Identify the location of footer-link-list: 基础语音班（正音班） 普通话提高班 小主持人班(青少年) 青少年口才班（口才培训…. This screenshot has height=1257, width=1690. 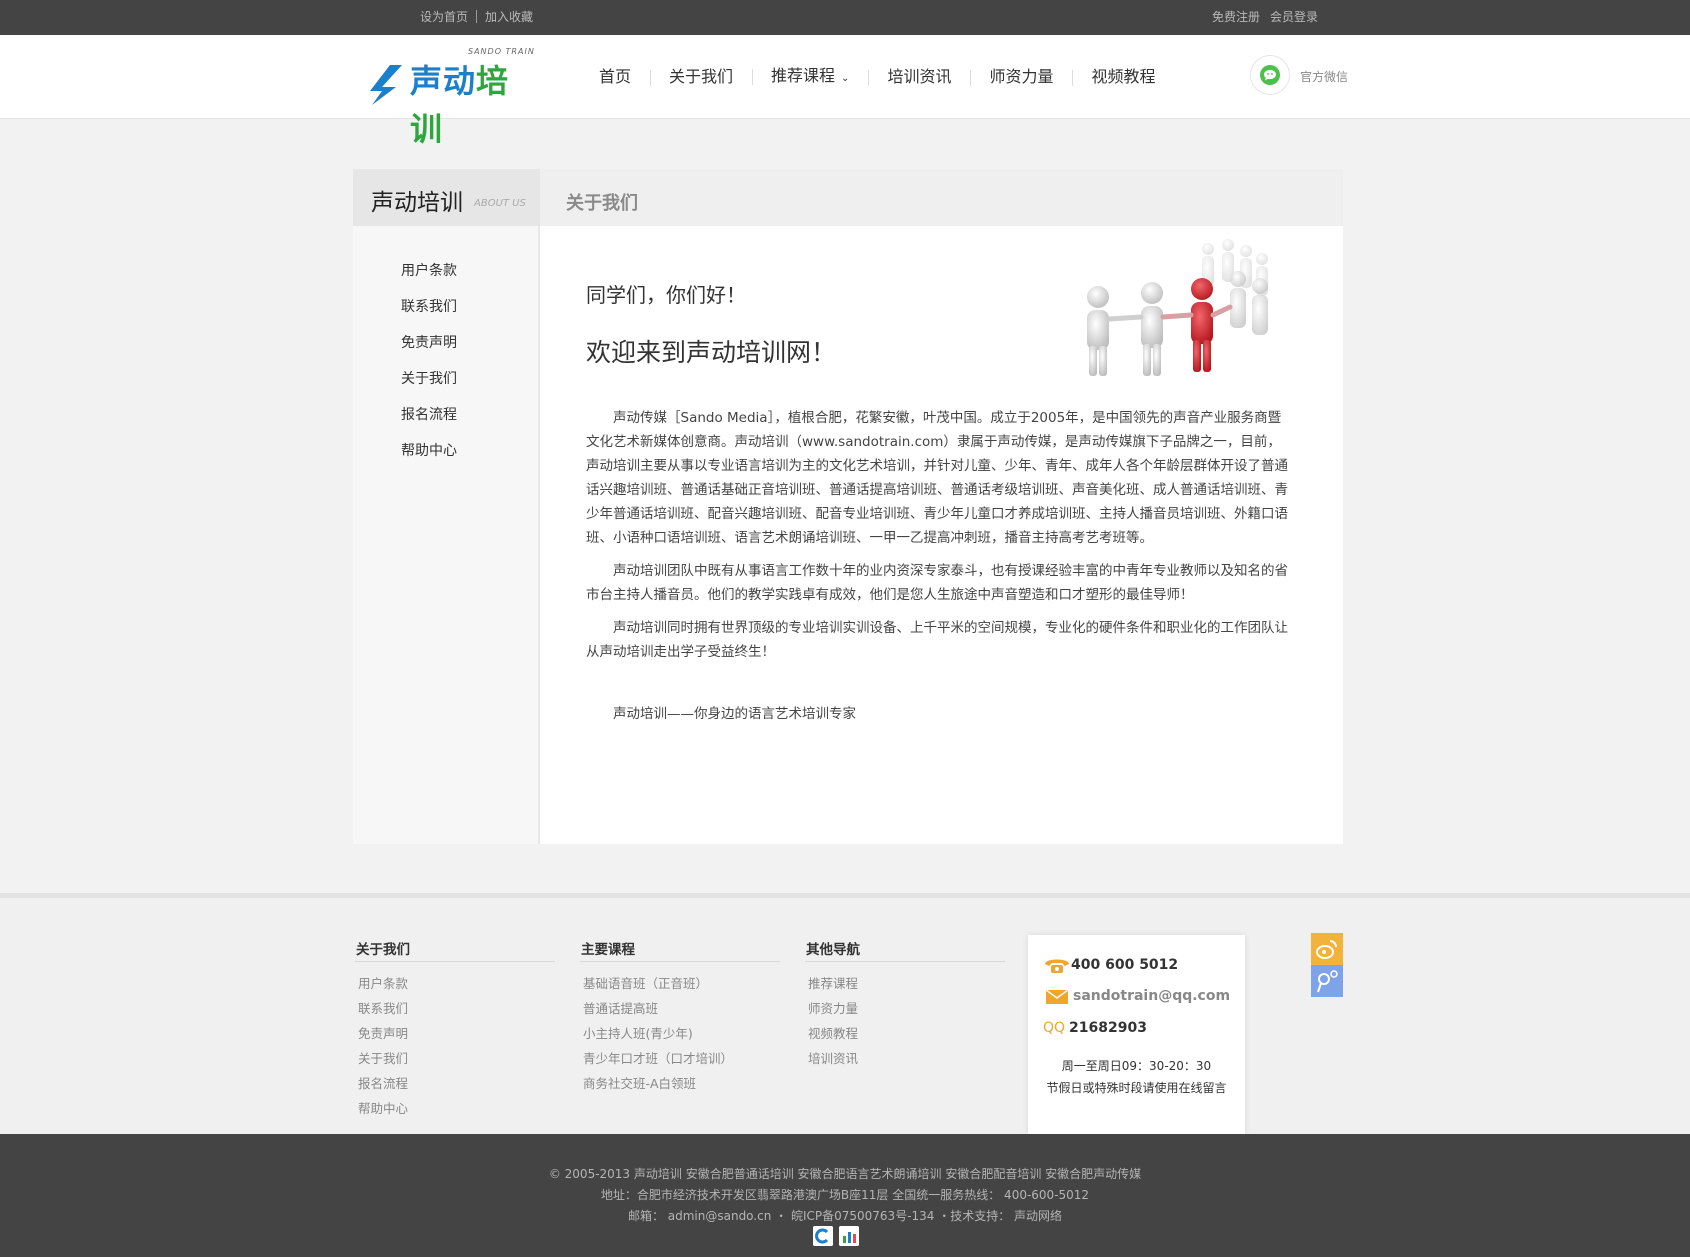
(680, 1033).